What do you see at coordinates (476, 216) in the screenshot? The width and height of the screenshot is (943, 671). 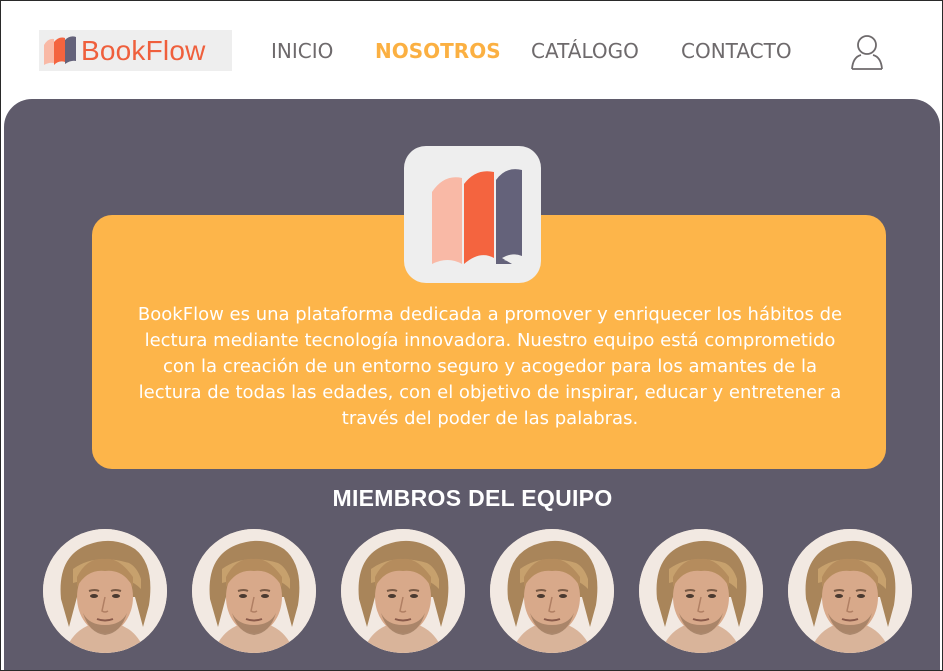 I see `bookflow-large-logo-icon` at bounding box center [476, 216].